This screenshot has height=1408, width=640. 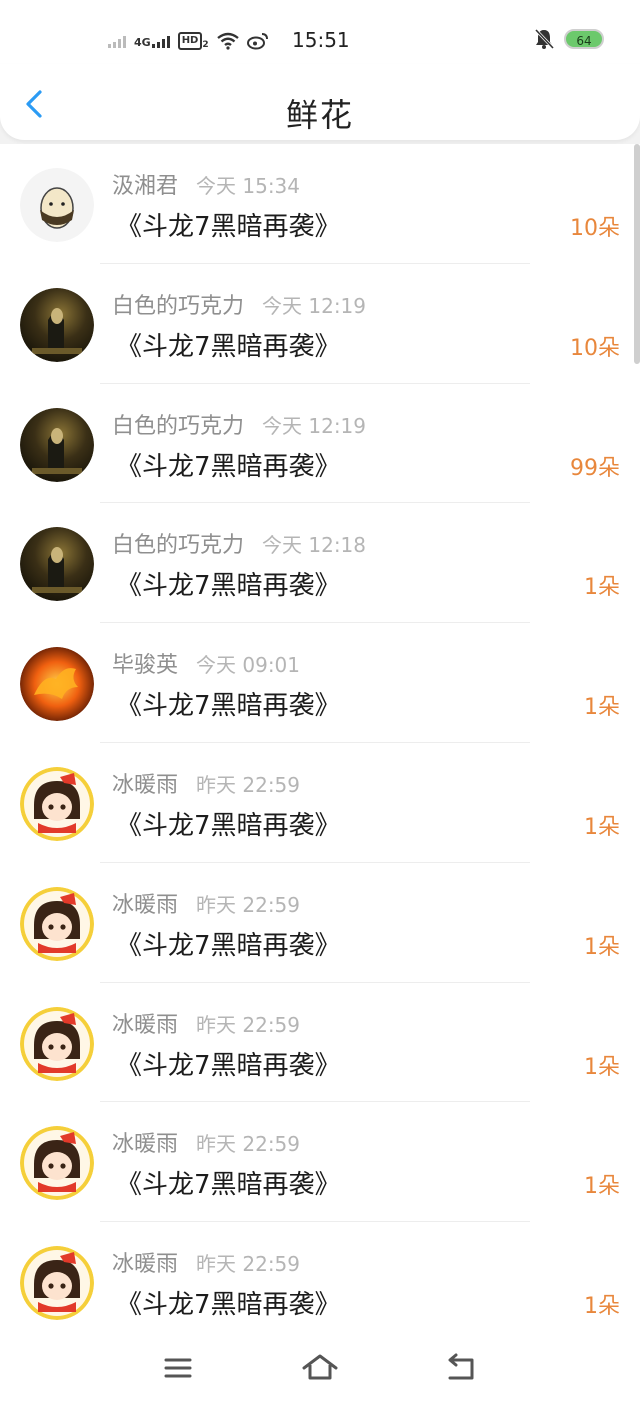 I want to click on hd-label: HD, so click(x=190, y=41).